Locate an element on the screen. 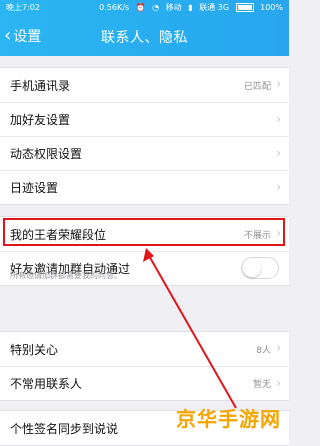 Image resolution: width=320 pixels, height=446 pixels. row-label: 日迹设置 is located at coordinates (34, 188).